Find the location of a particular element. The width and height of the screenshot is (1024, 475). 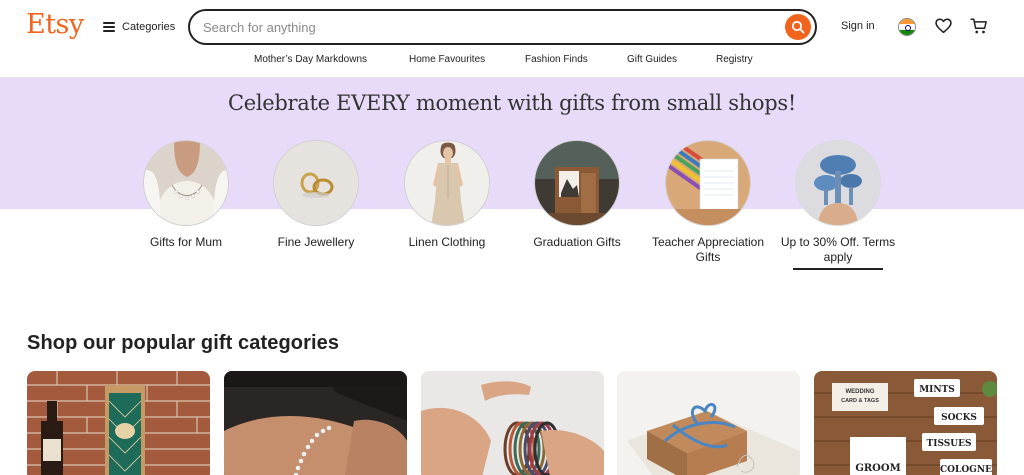

tag-tissues: TISSUES is located at coordinates (949, 444).